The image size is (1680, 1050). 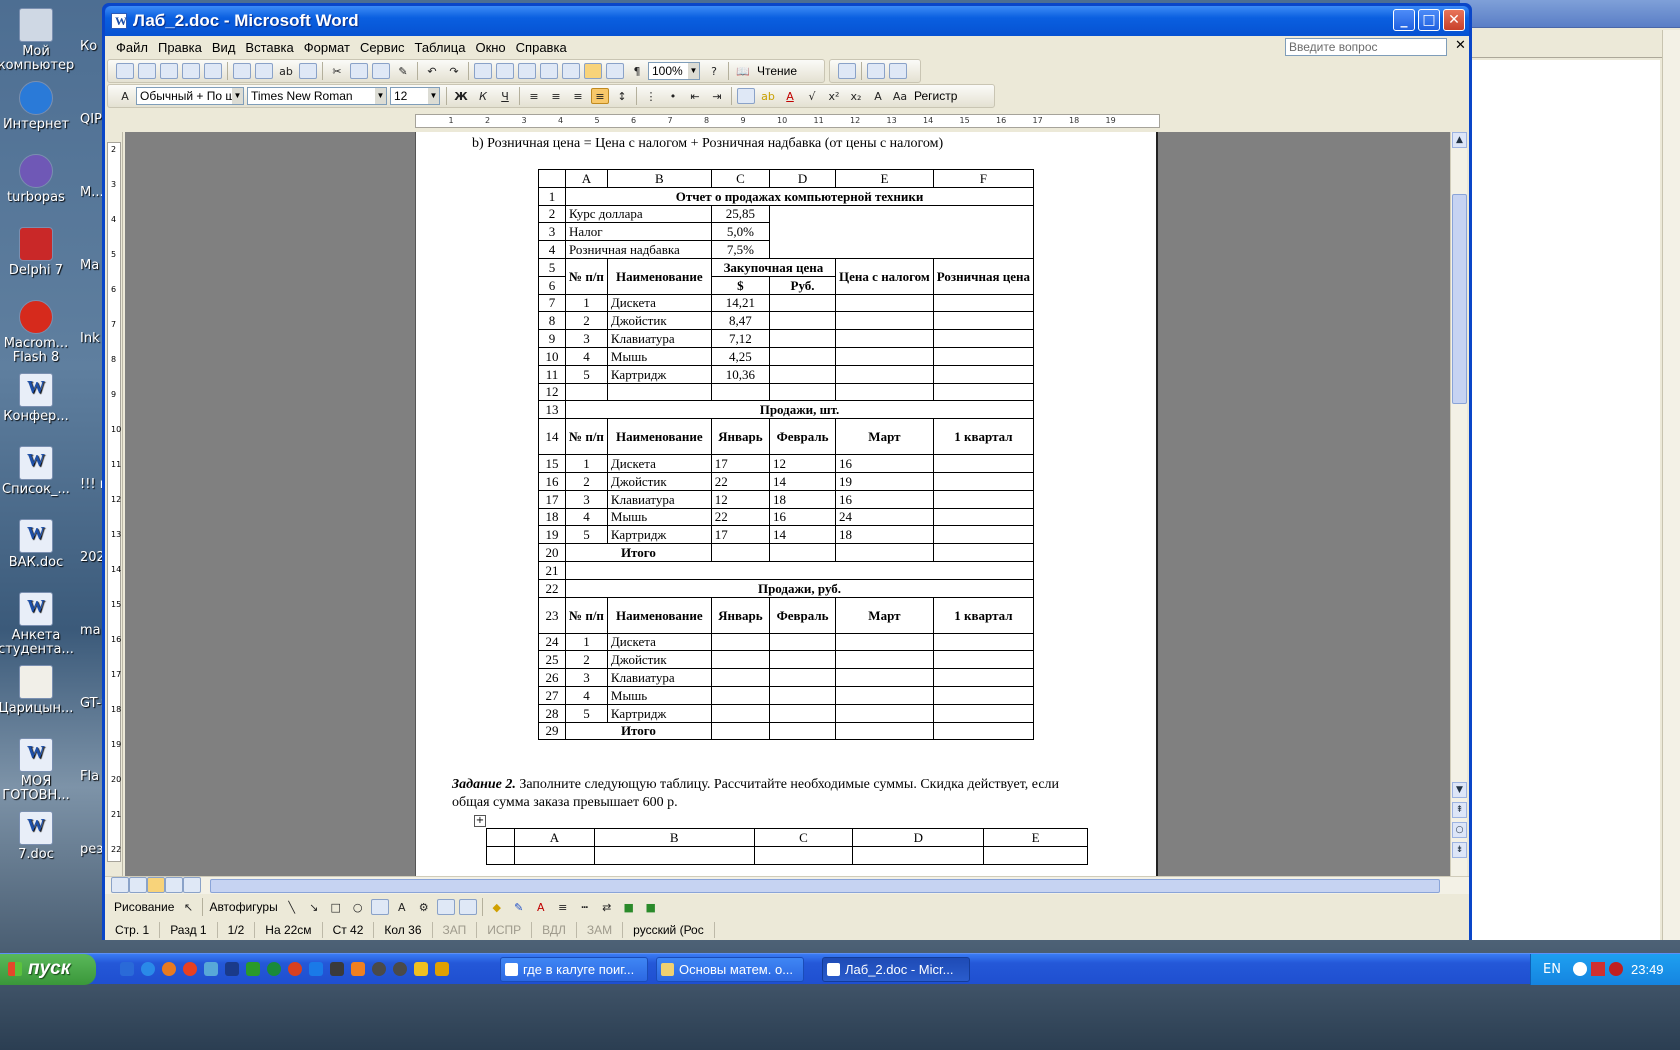 I want to click on align-center-icon: ≡, so click(x=556, y=96).